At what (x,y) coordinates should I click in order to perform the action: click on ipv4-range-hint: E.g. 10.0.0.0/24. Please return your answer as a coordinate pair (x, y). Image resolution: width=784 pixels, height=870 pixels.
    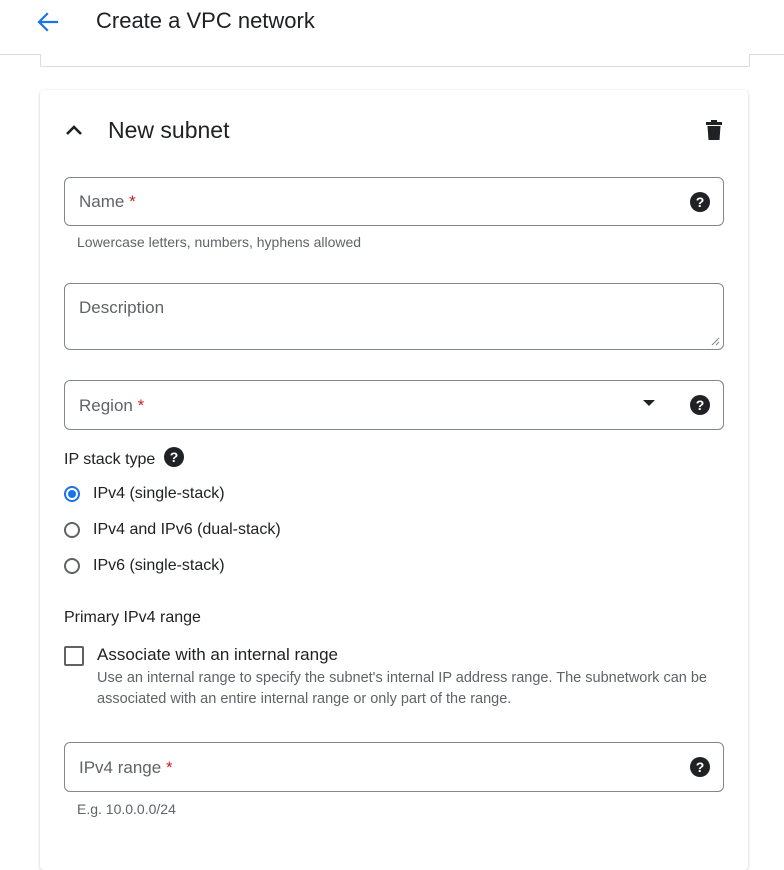
    Looking at the image, I should click on (126, 809).